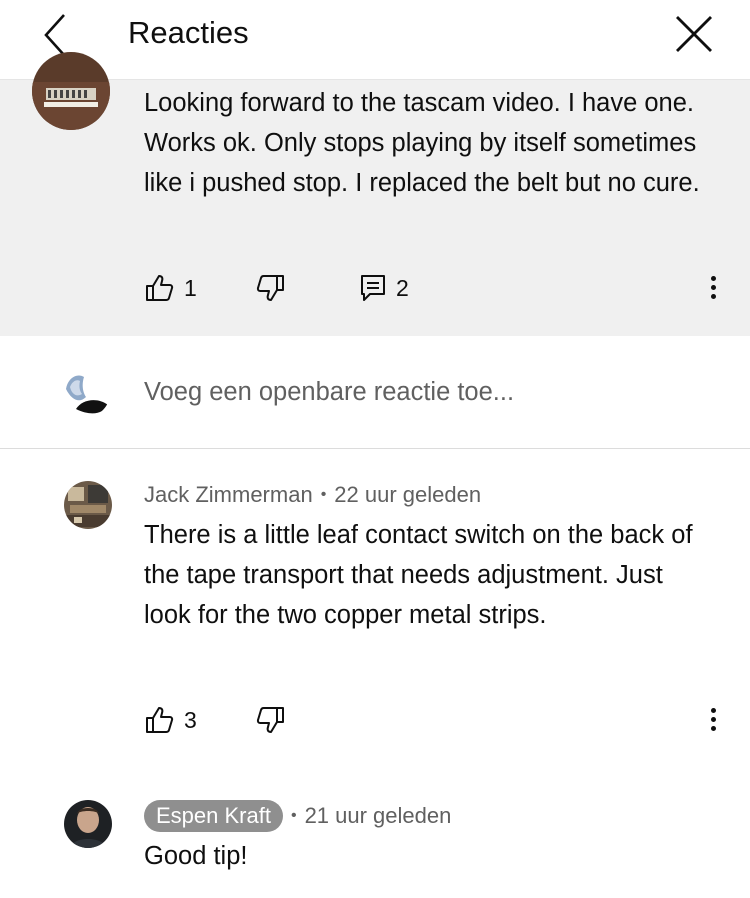  Describe the element at coordinates (190, 719) in the screenshot. I see `like-count: 3` at that location.